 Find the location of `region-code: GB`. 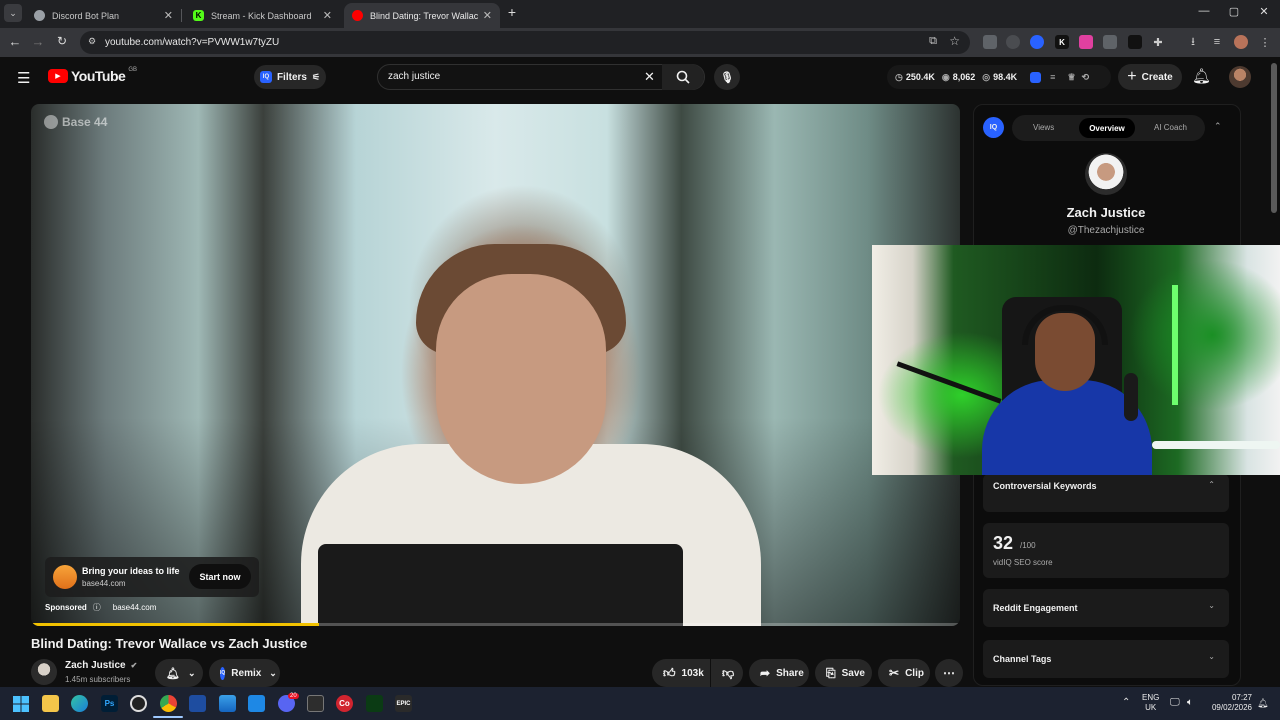

region-code: GB is located at coordinates (132, 70).